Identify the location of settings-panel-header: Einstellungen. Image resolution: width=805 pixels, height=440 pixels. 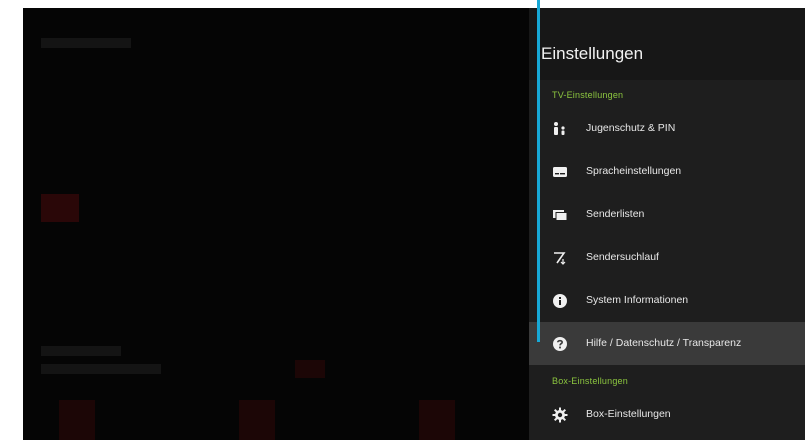
(667, 44).